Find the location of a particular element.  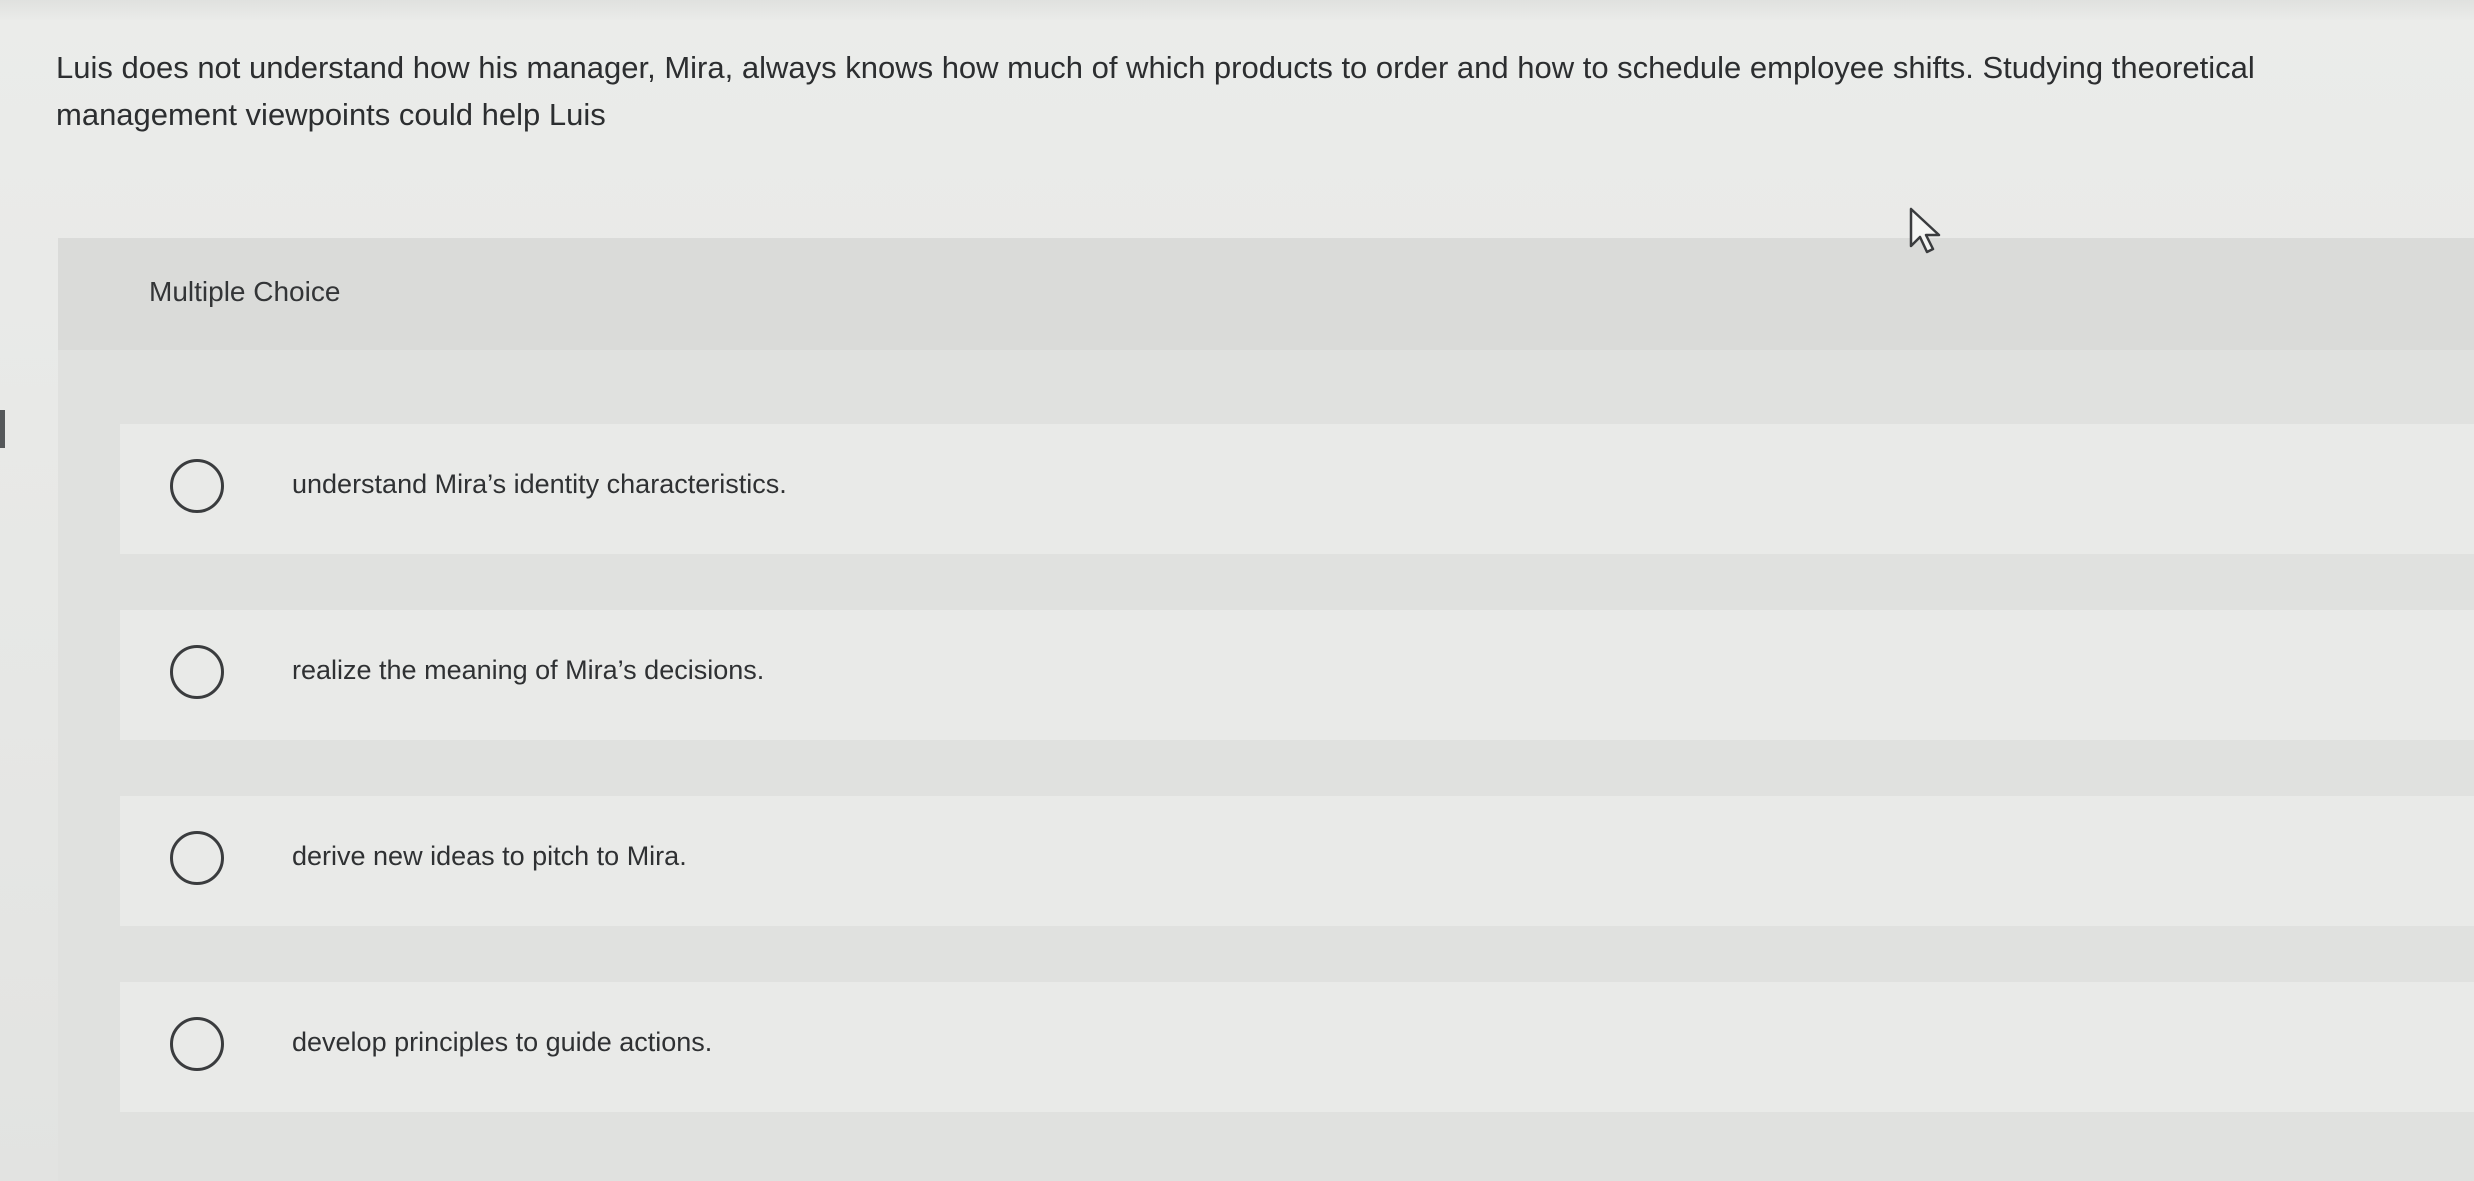

left-edge-marker is located at coordinates (2, 429).